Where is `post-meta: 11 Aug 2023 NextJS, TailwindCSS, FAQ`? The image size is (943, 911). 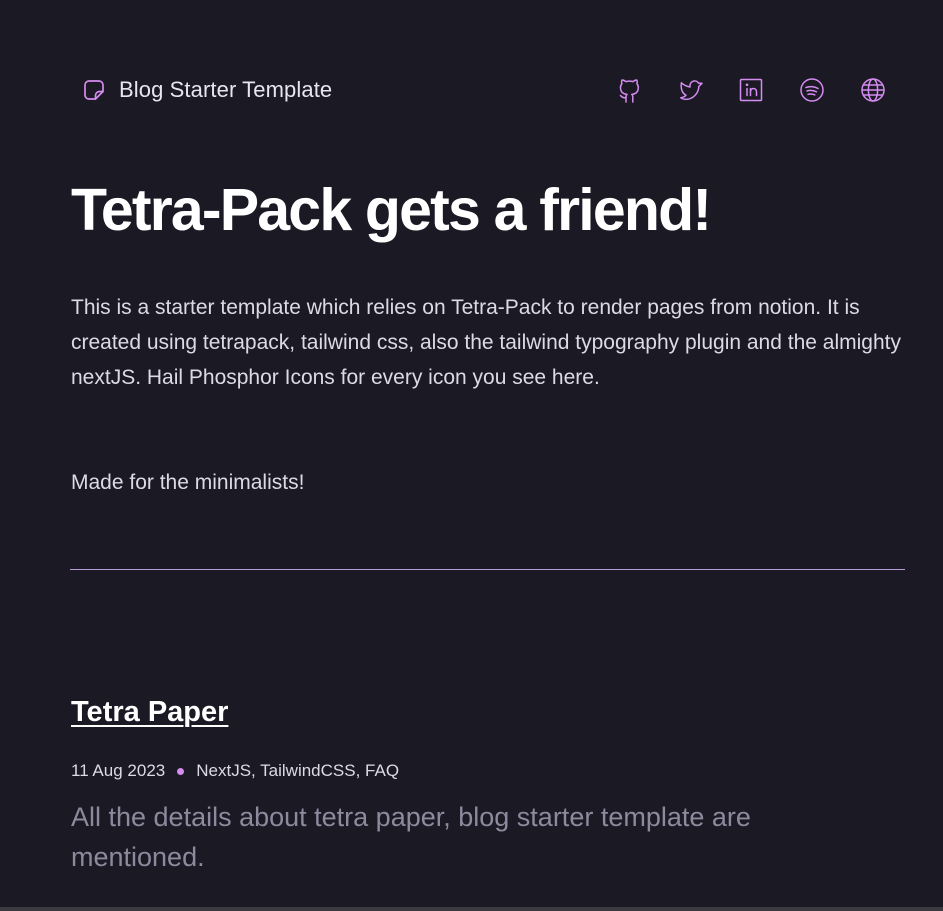 post-meta: 11 Aug 2023 NextJS, TailwindCSS, FAQ is located at coordinates (235, 771).